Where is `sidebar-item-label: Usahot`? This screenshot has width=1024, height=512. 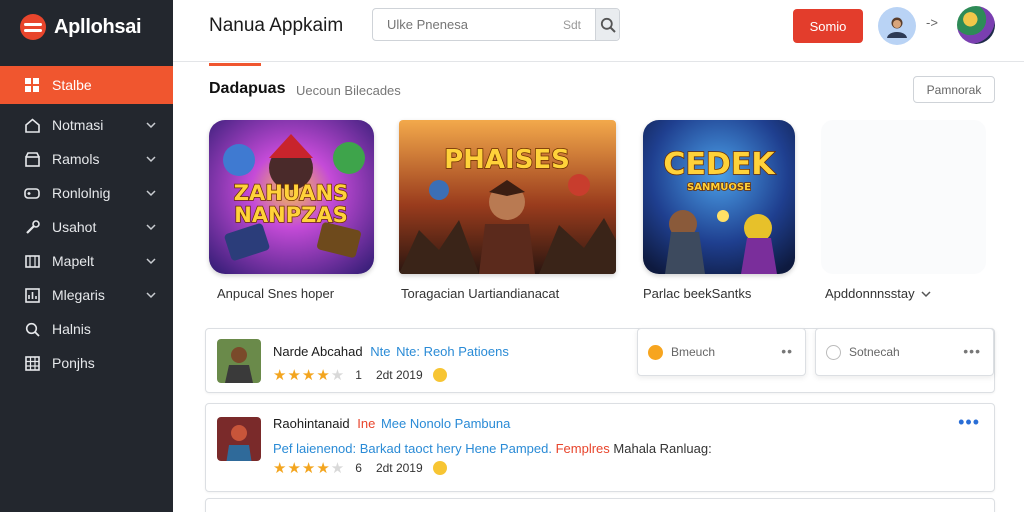 sidebar-item-label: Usahot is located at coordinates (74, 227).